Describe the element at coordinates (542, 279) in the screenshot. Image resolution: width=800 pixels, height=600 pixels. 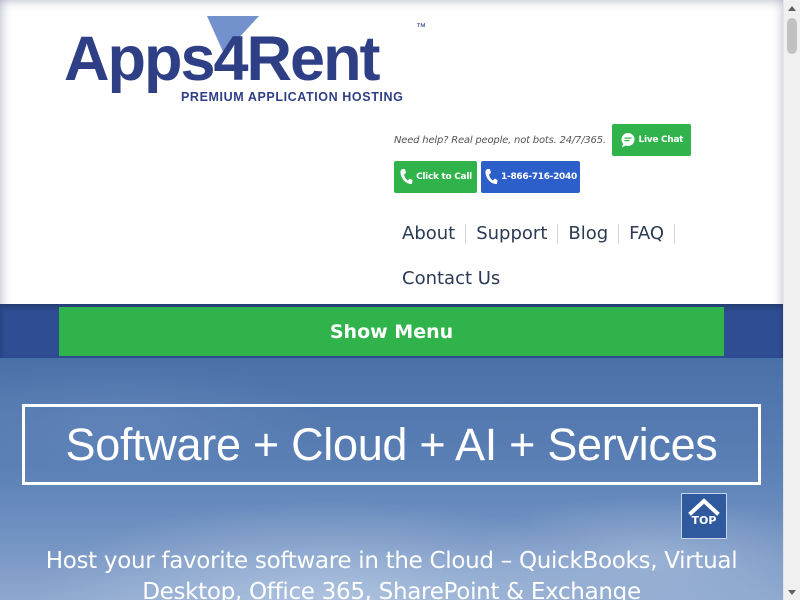
I see `nav-row: Contact Us` at that location.